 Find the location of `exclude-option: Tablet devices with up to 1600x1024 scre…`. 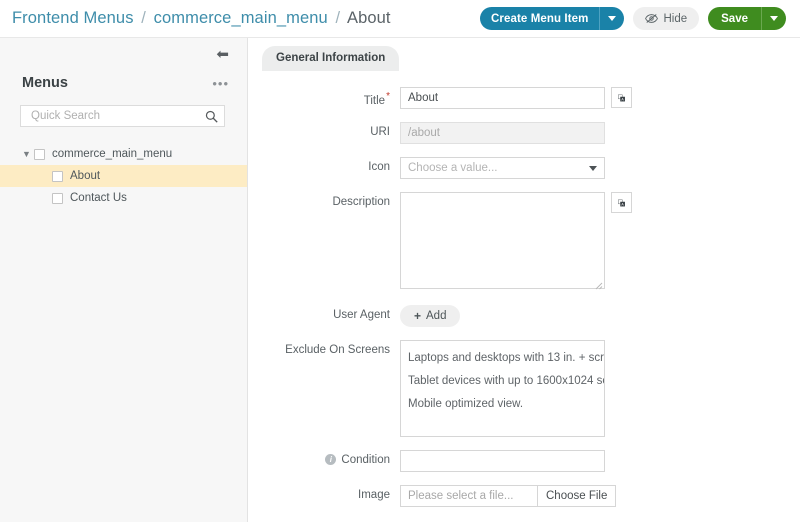

exclude-option: Tablet devices with up to 1600x1024 scre… is located at coordinates (502, 381).